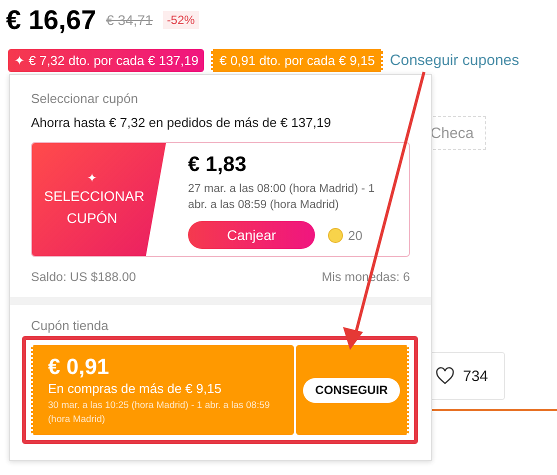 The height and width of the screenshot is (475, 557). Describe the element at coordinates (181, 122) in the screenshot. I see `savings-summary: Ahorra hasta € 7,32 en pedidos de más de € 137,19` at that location.